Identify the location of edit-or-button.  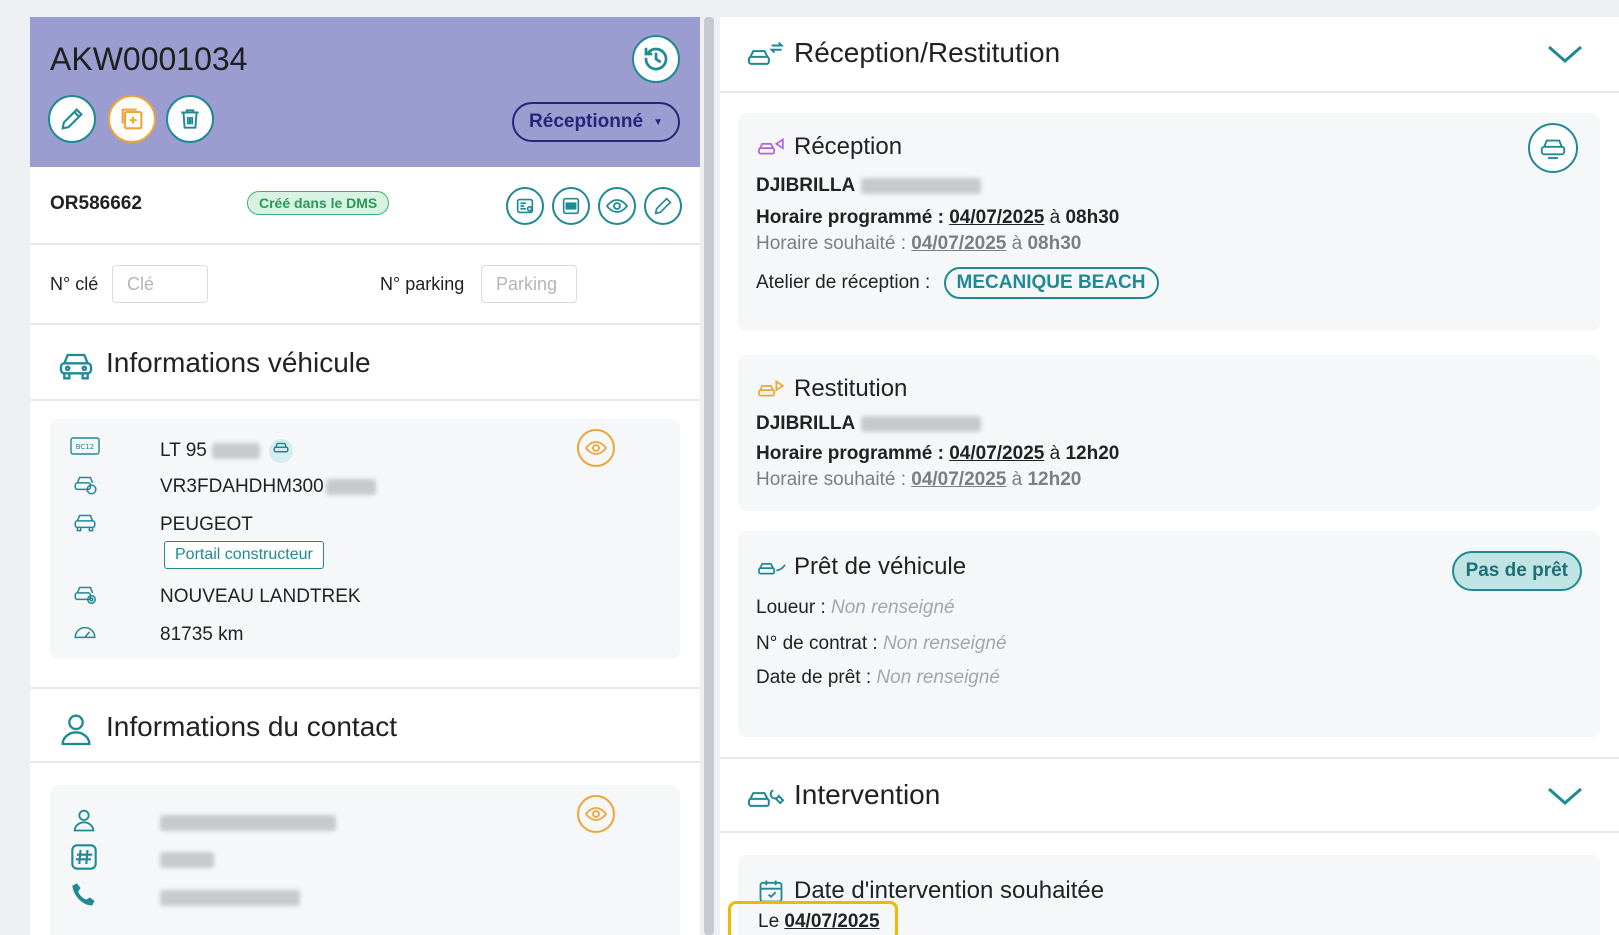
(663, 206).